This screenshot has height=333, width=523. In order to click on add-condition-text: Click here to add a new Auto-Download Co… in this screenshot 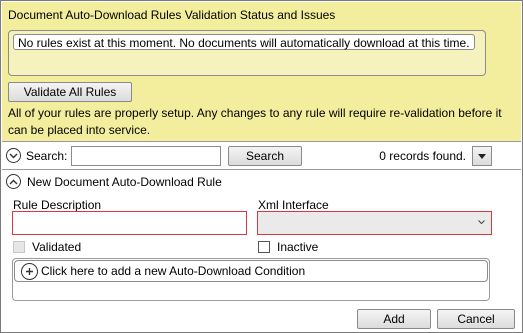, I will do `click(173, 271)`.